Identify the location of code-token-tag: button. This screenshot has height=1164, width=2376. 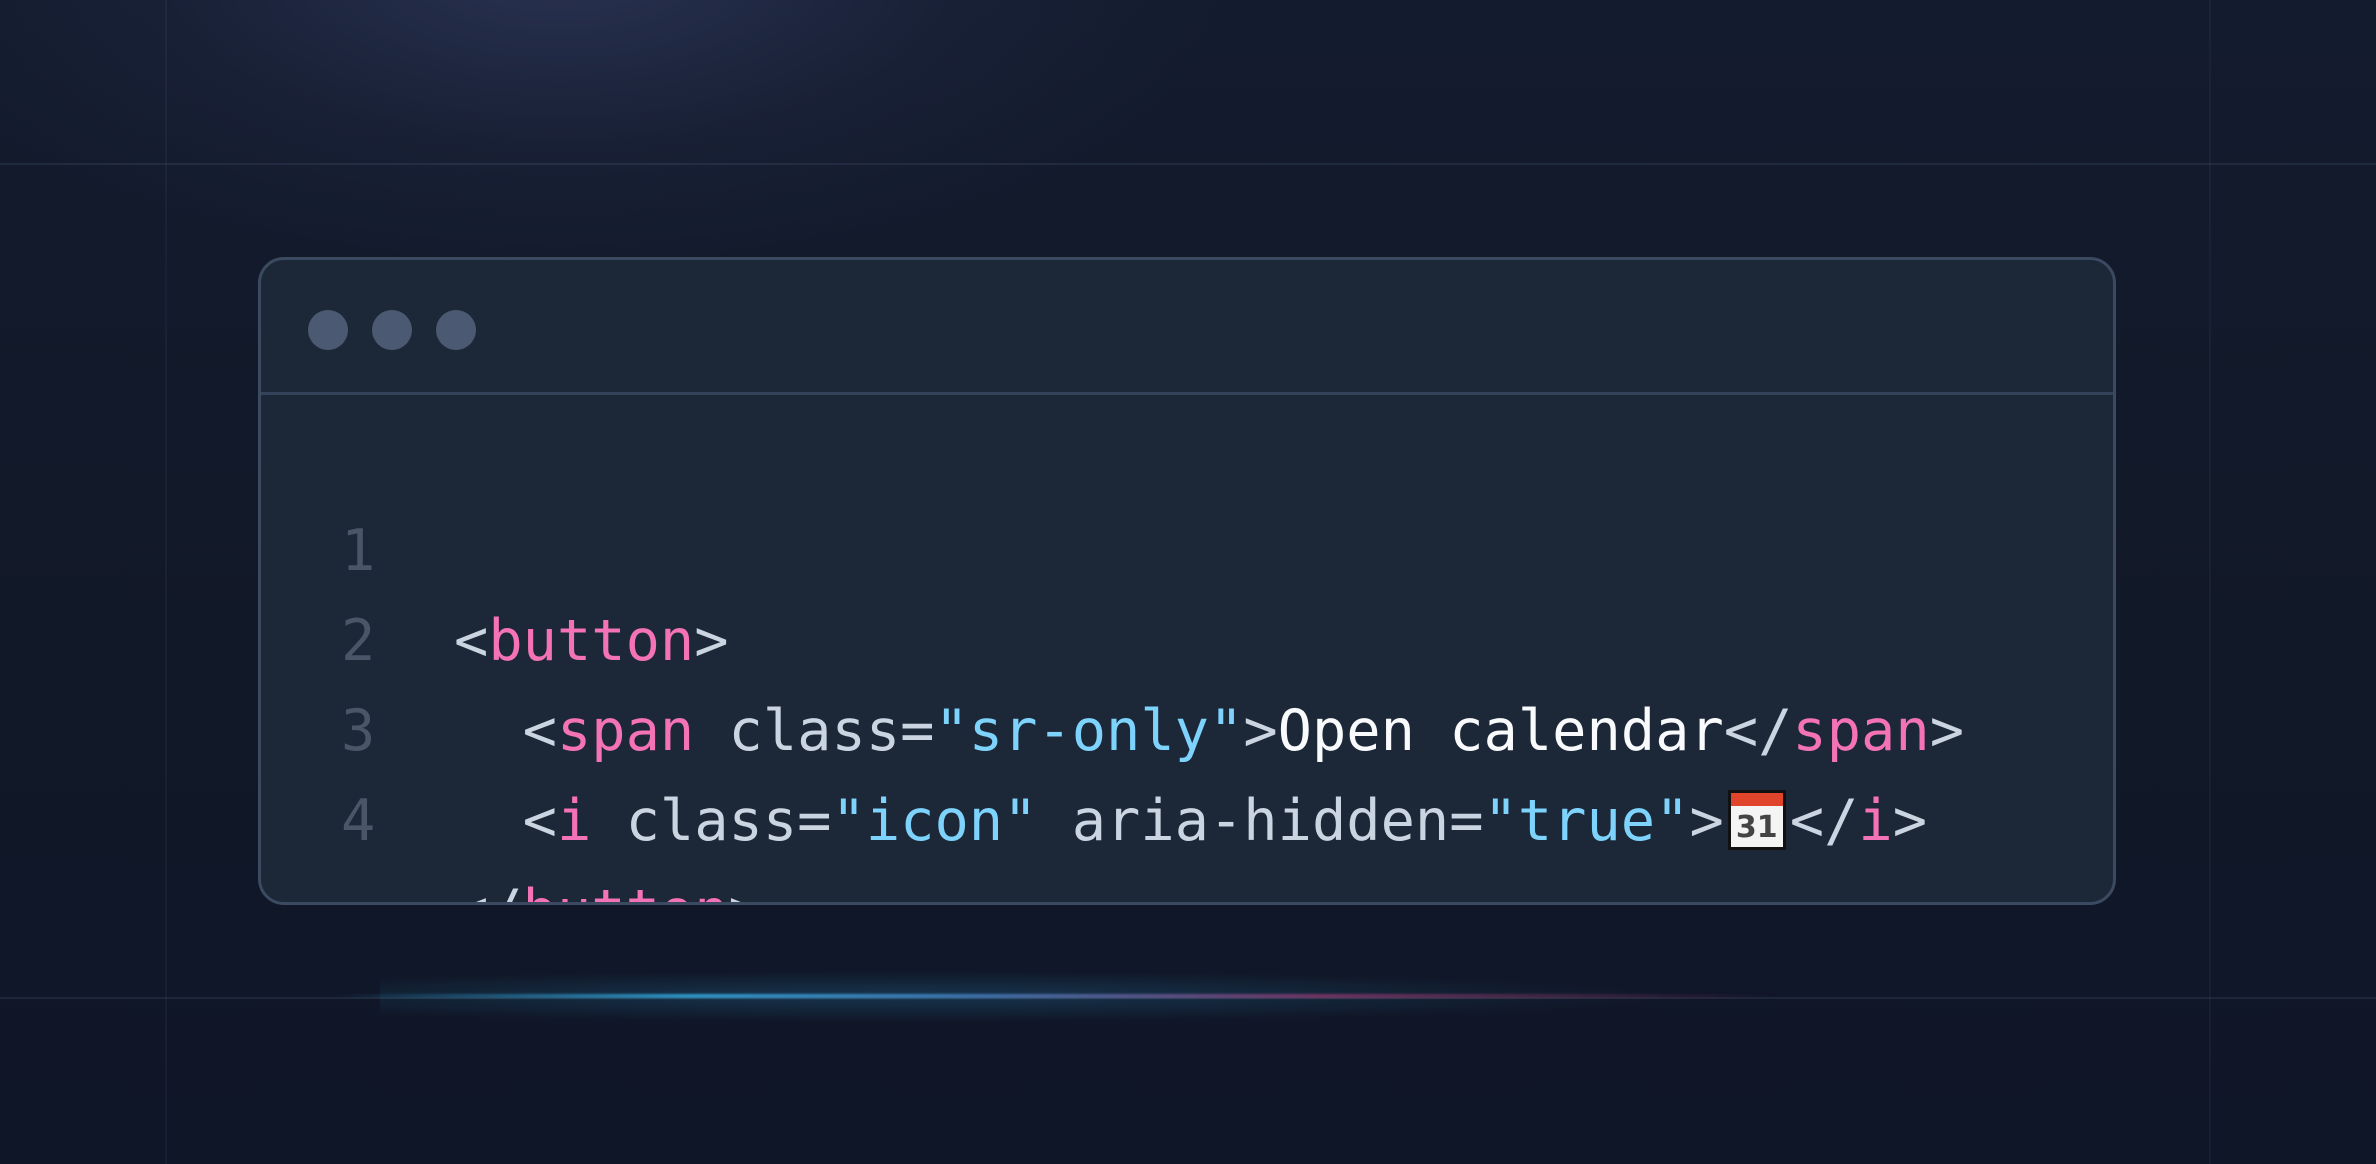
(626, 890).